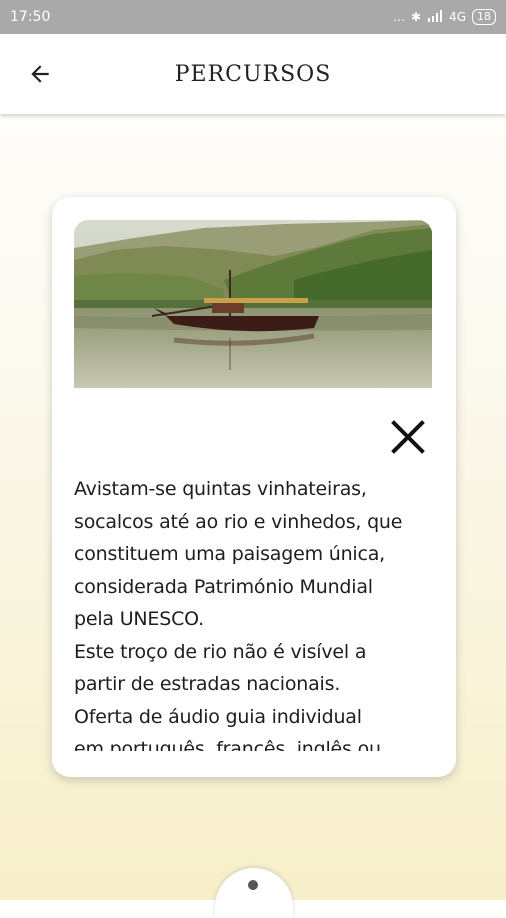 This screenshot has height=918, width=506. What do you see at coordinates (30, 17) in the screenshot?
I see `status-time: 17:50` at bounding box center [30, 17].